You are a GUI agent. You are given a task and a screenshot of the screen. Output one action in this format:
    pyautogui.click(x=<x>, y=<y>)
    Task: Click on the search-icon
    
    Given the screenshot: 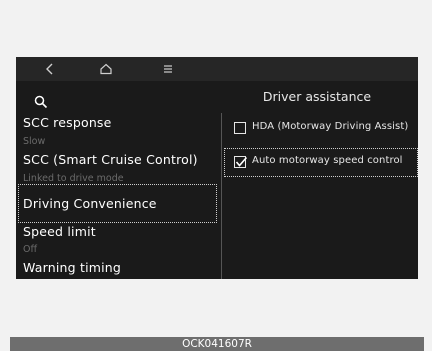 What is the action you would take?
    pyautogui.click(x=41, y=102)
    